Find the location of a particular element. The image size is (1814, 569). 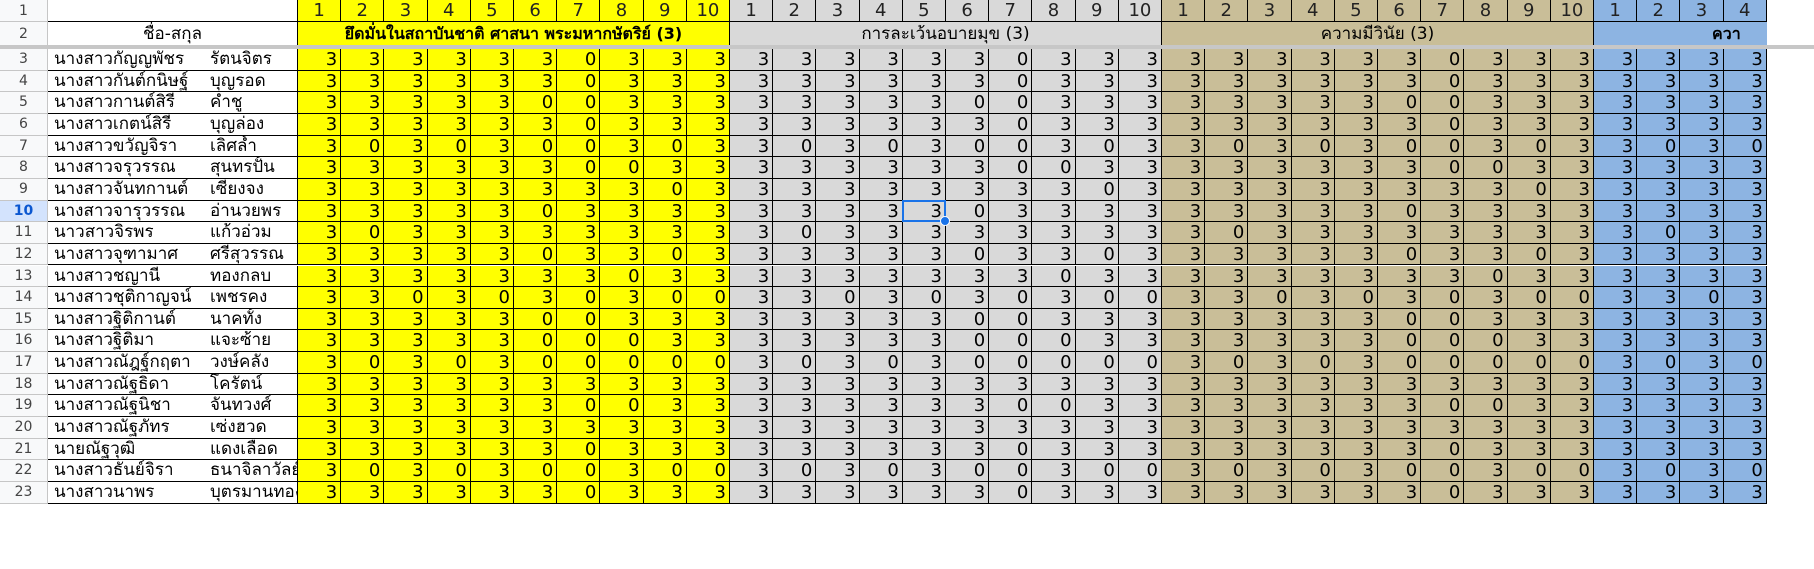

student-name-cell: นางสาวฐิติมา แจะซ้าย is located at coordinates (173, 341).